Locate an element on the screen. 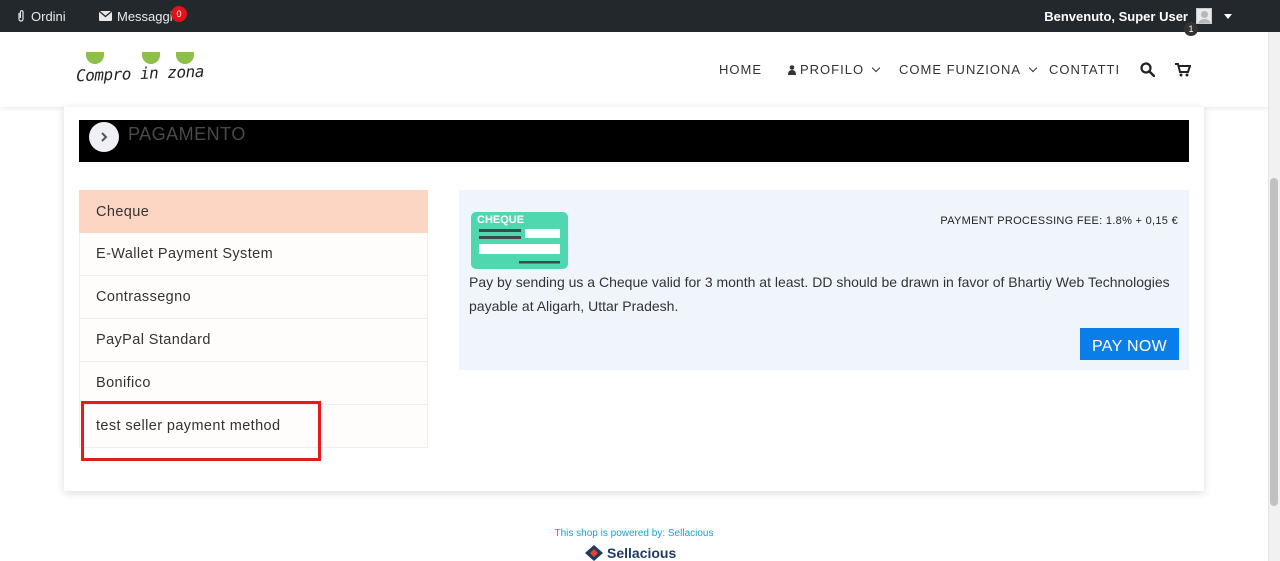 The image size is (1280, 561). sellacious-wordmark: Sellacious is located at coordinates (642, 553).